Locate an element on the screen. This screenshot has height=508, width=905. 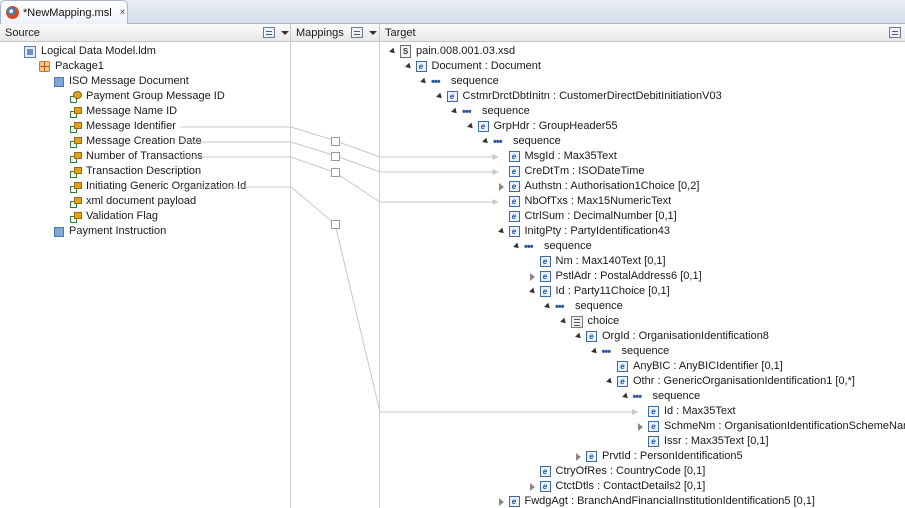
source-tree-item-row: xml document payload is located at coordinates (132, 201).